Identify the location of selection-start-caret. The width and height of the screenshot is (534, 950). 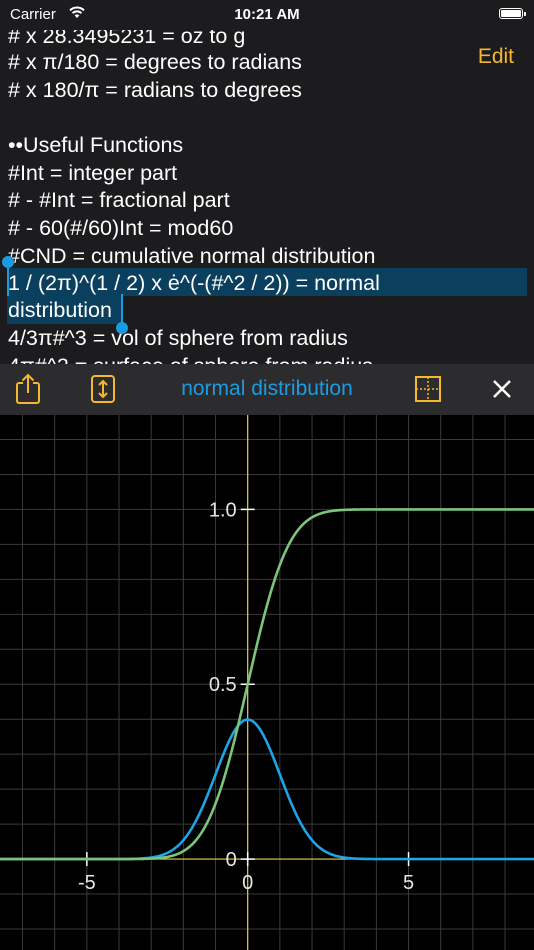
(8, 280).